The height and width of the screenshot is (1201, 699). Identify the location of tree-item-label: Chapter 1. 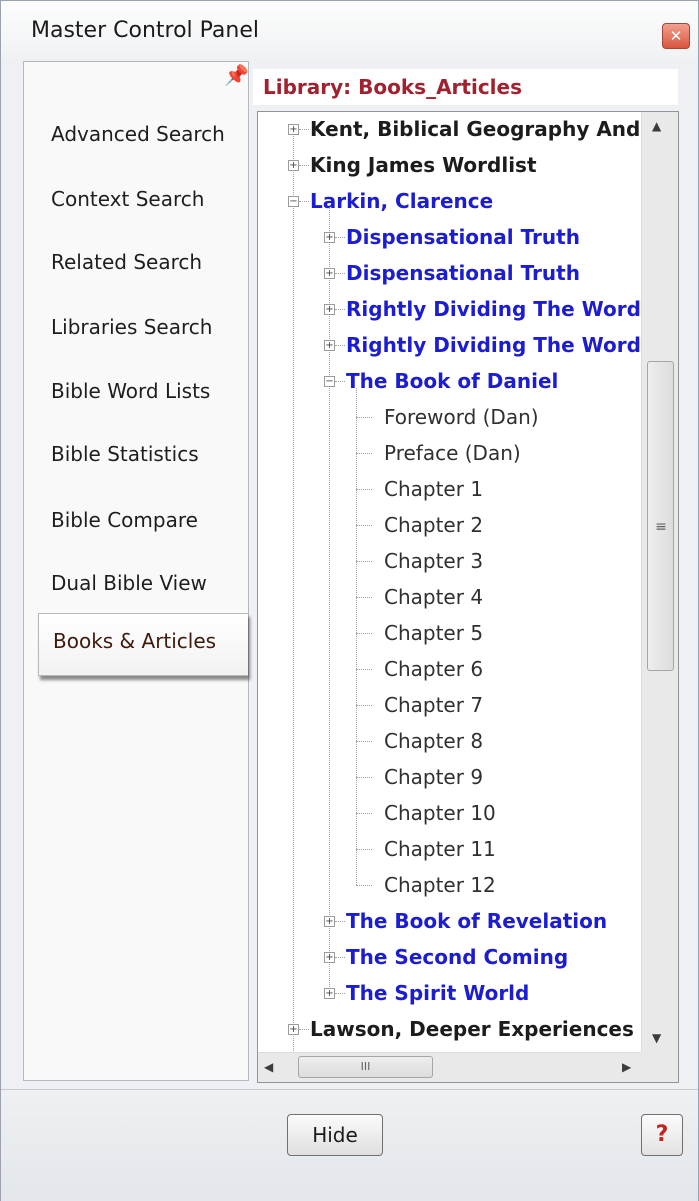
(434, 489).